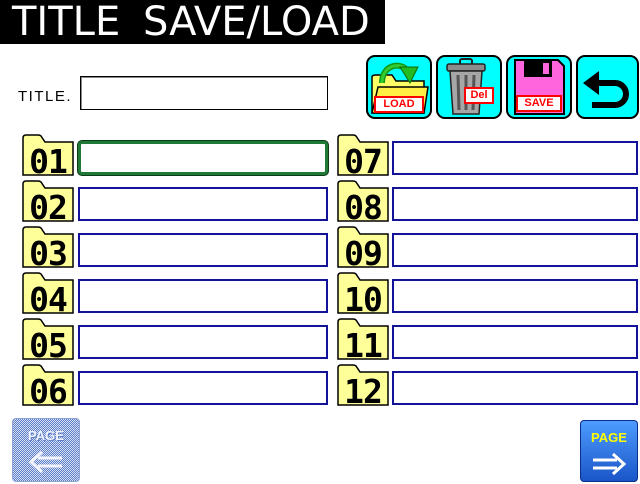  I want to click on slot-08: 08, so click(487, 203).